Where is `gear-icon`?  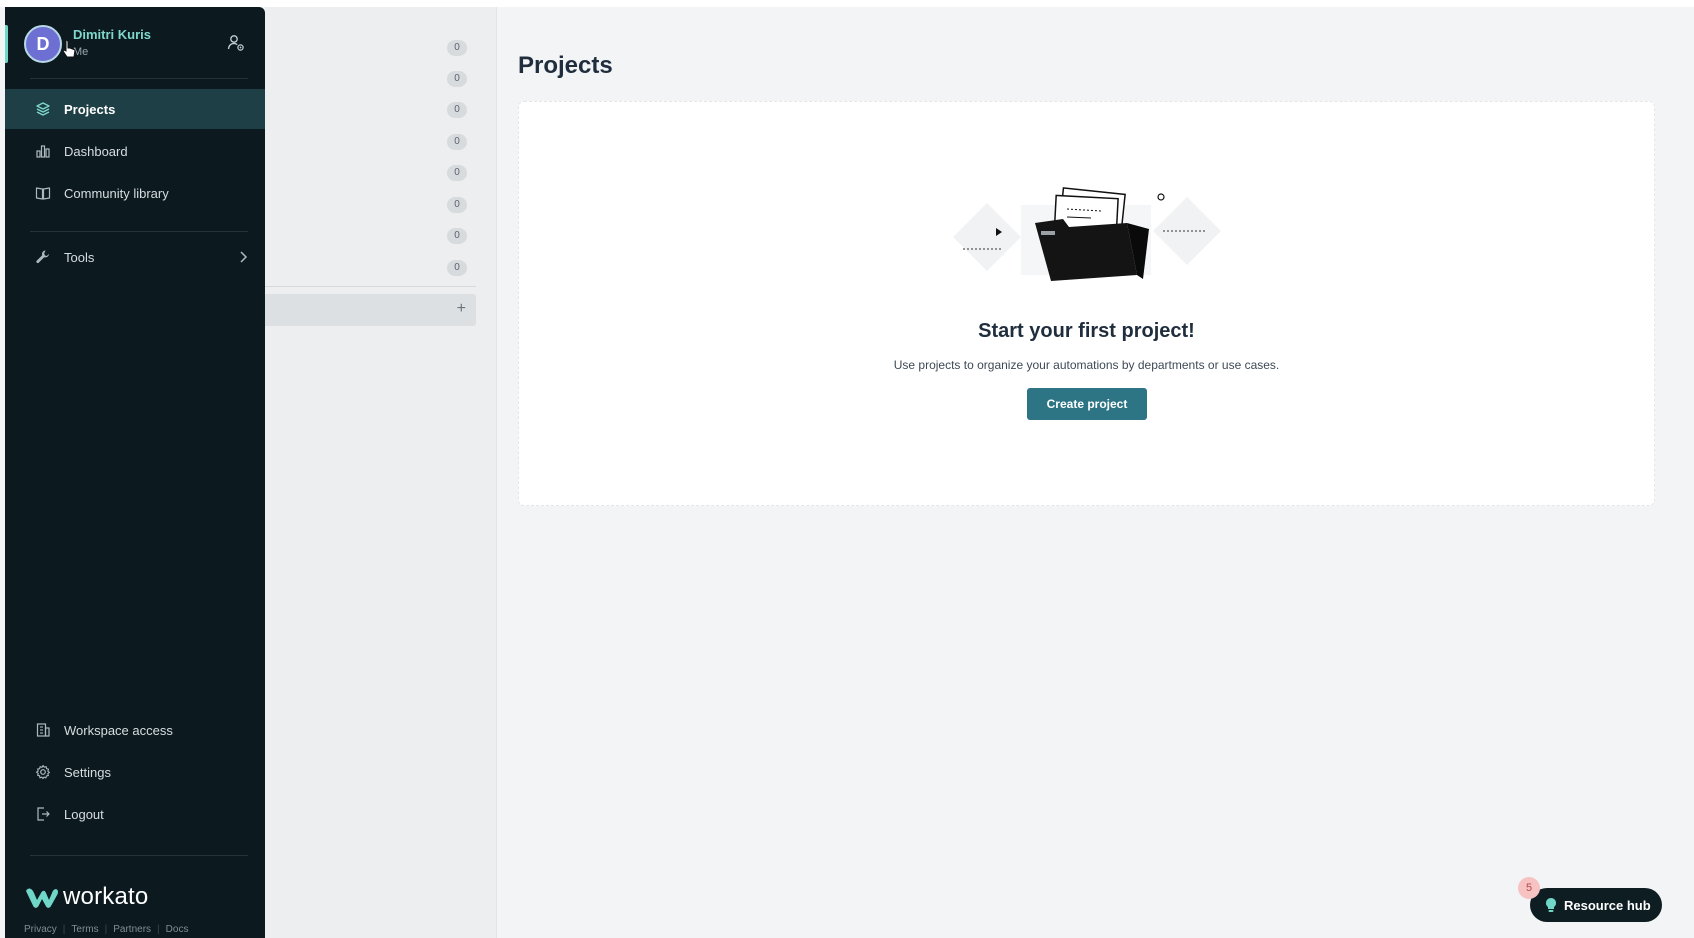
gear-icon is located at coordinates (43, 772).